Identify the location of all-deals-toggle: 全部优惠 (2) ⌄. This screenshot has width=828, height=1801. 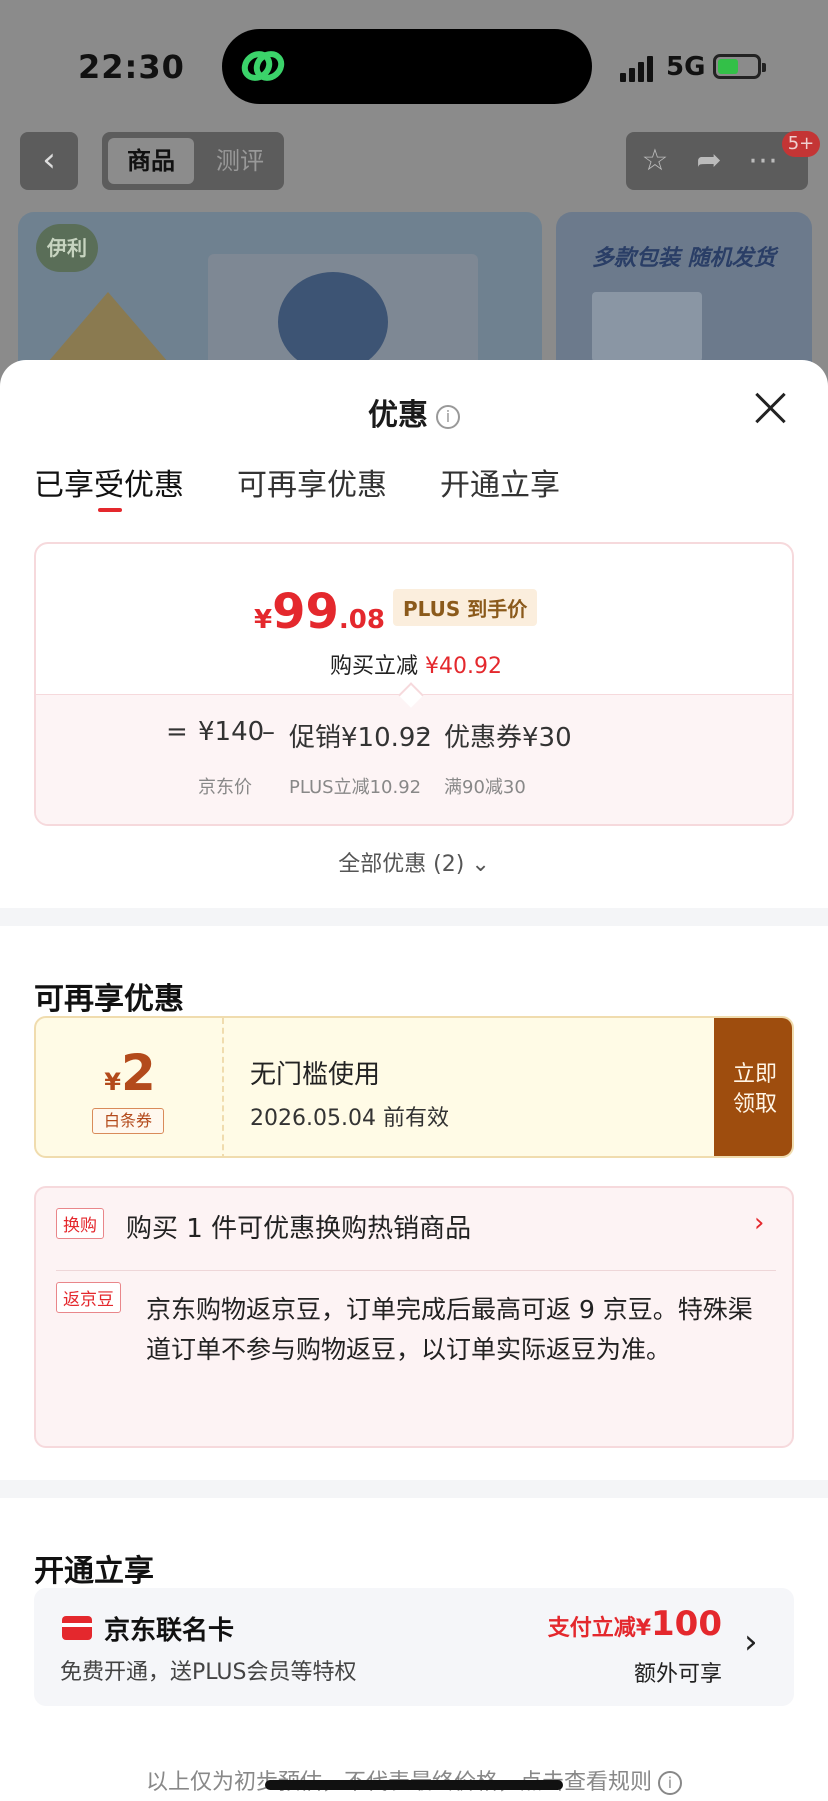
(414, 862).